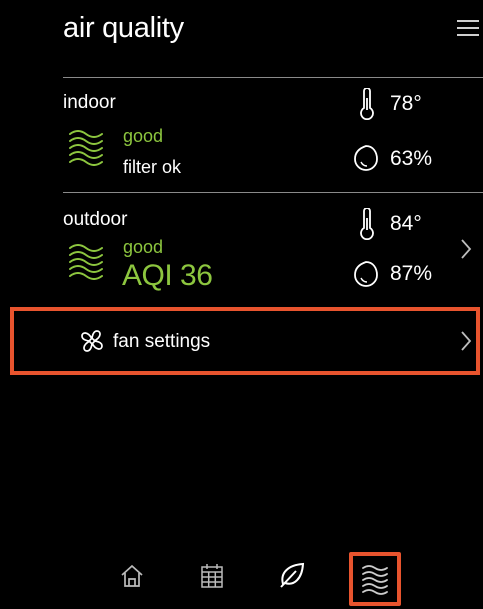 The width and height of the screenshot is (483, 609). I want to click on outdoor-aqi: AQI 36, so click(167, 275).